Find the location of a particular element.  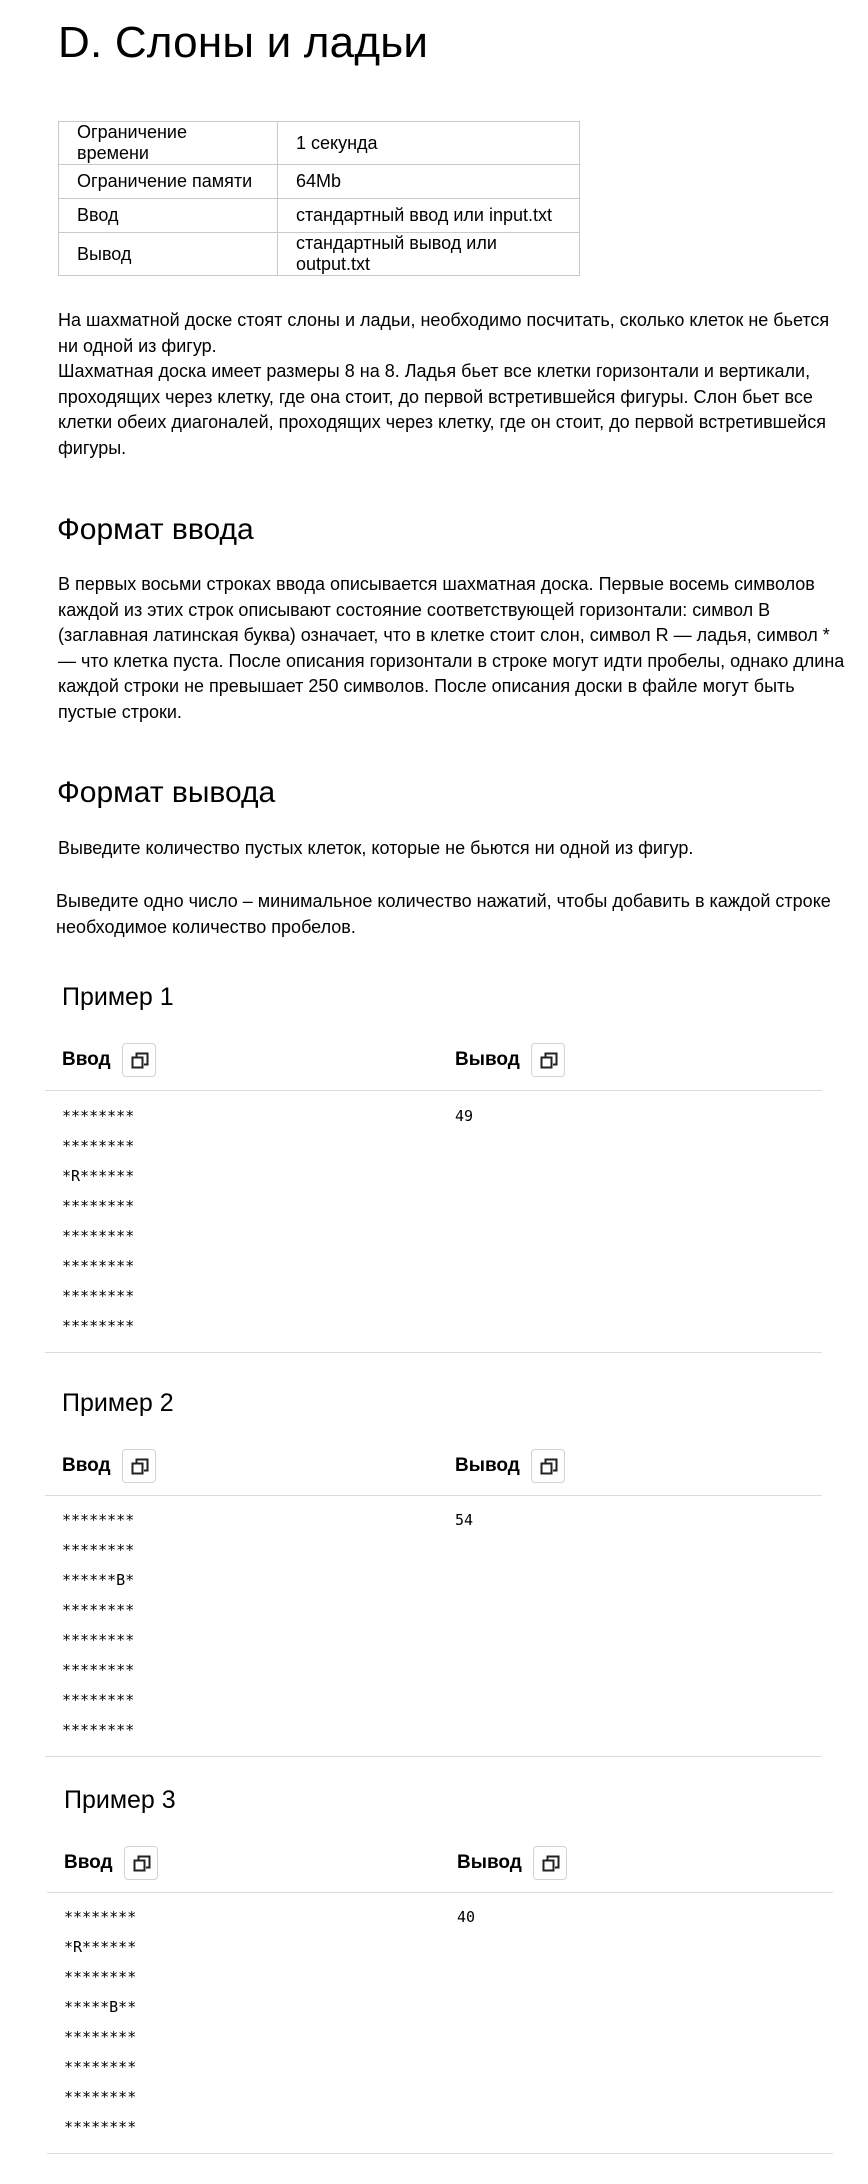

example-output: 54 is located at coordinates (464, 1520).